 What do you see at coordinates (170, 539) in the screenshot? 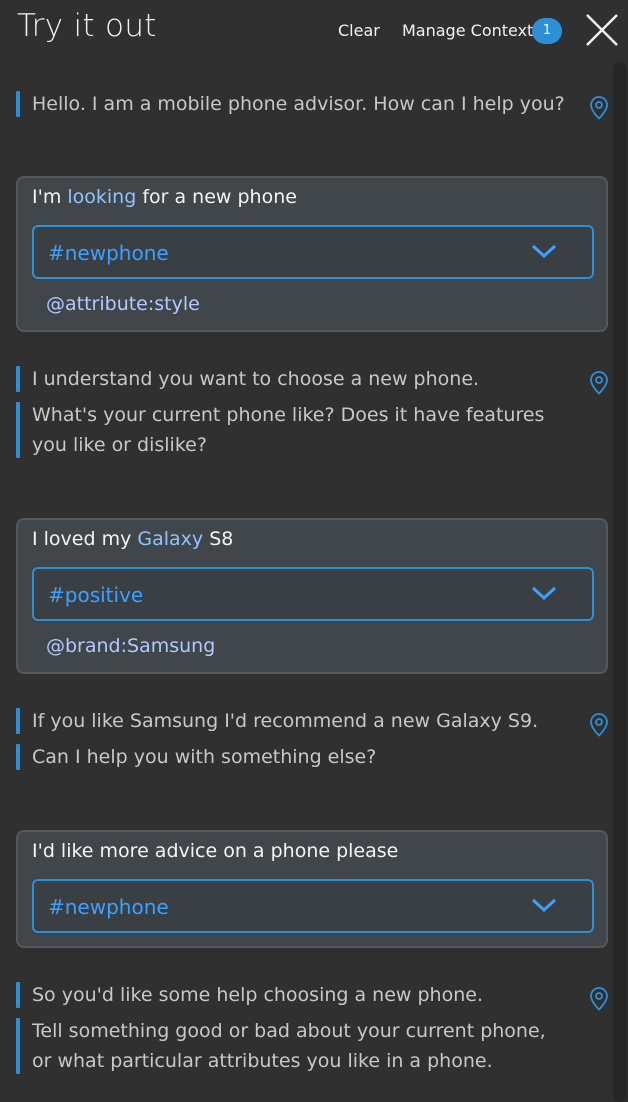
I see `highlighted-word: Galaxy` at bounding box center [170, 539].